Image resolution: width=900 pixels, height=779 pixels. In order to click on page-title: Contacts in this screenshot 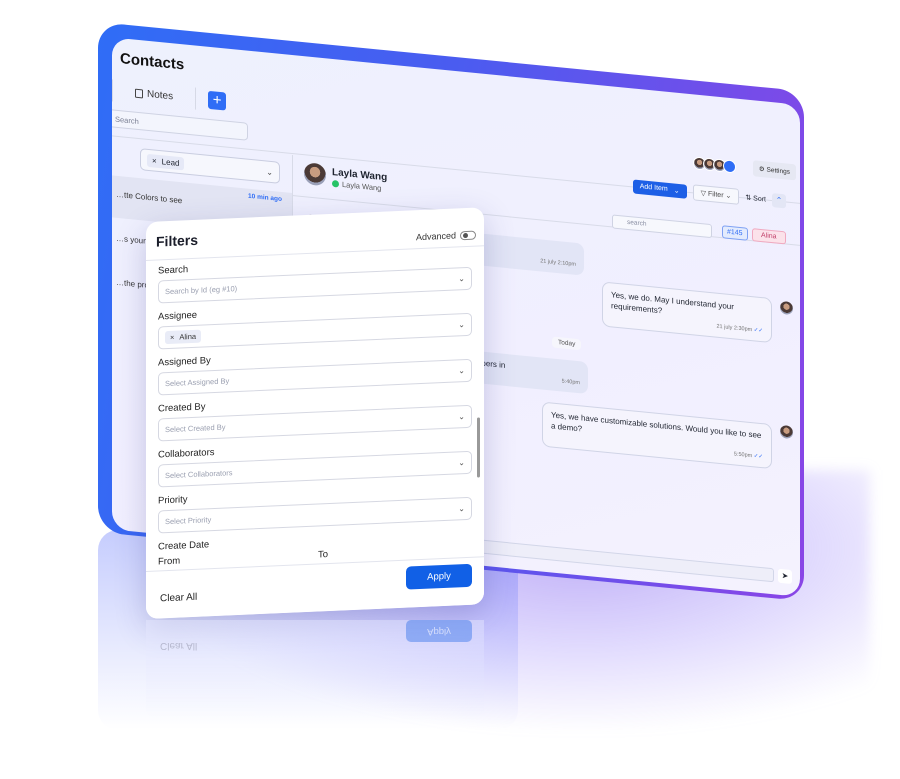, I will do `click(152, 62)`.